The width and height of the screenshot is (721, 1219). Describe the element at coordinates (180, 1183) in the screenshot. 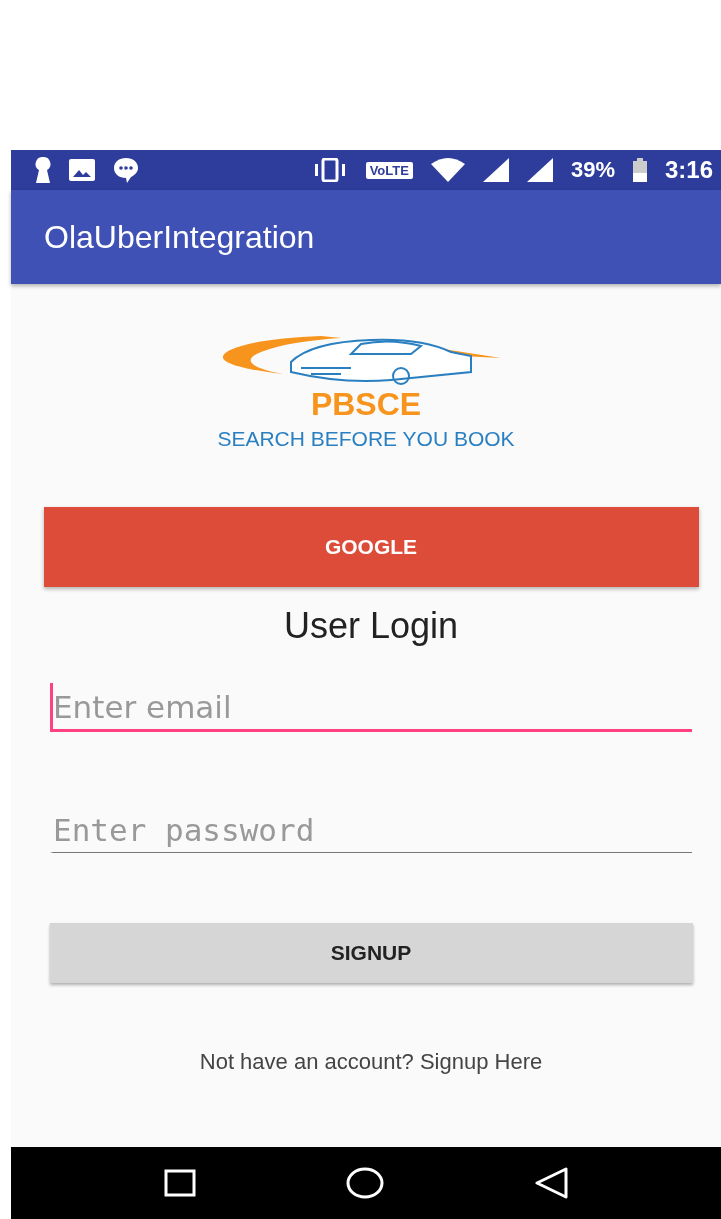

I see `square-nav-icon` at that location.